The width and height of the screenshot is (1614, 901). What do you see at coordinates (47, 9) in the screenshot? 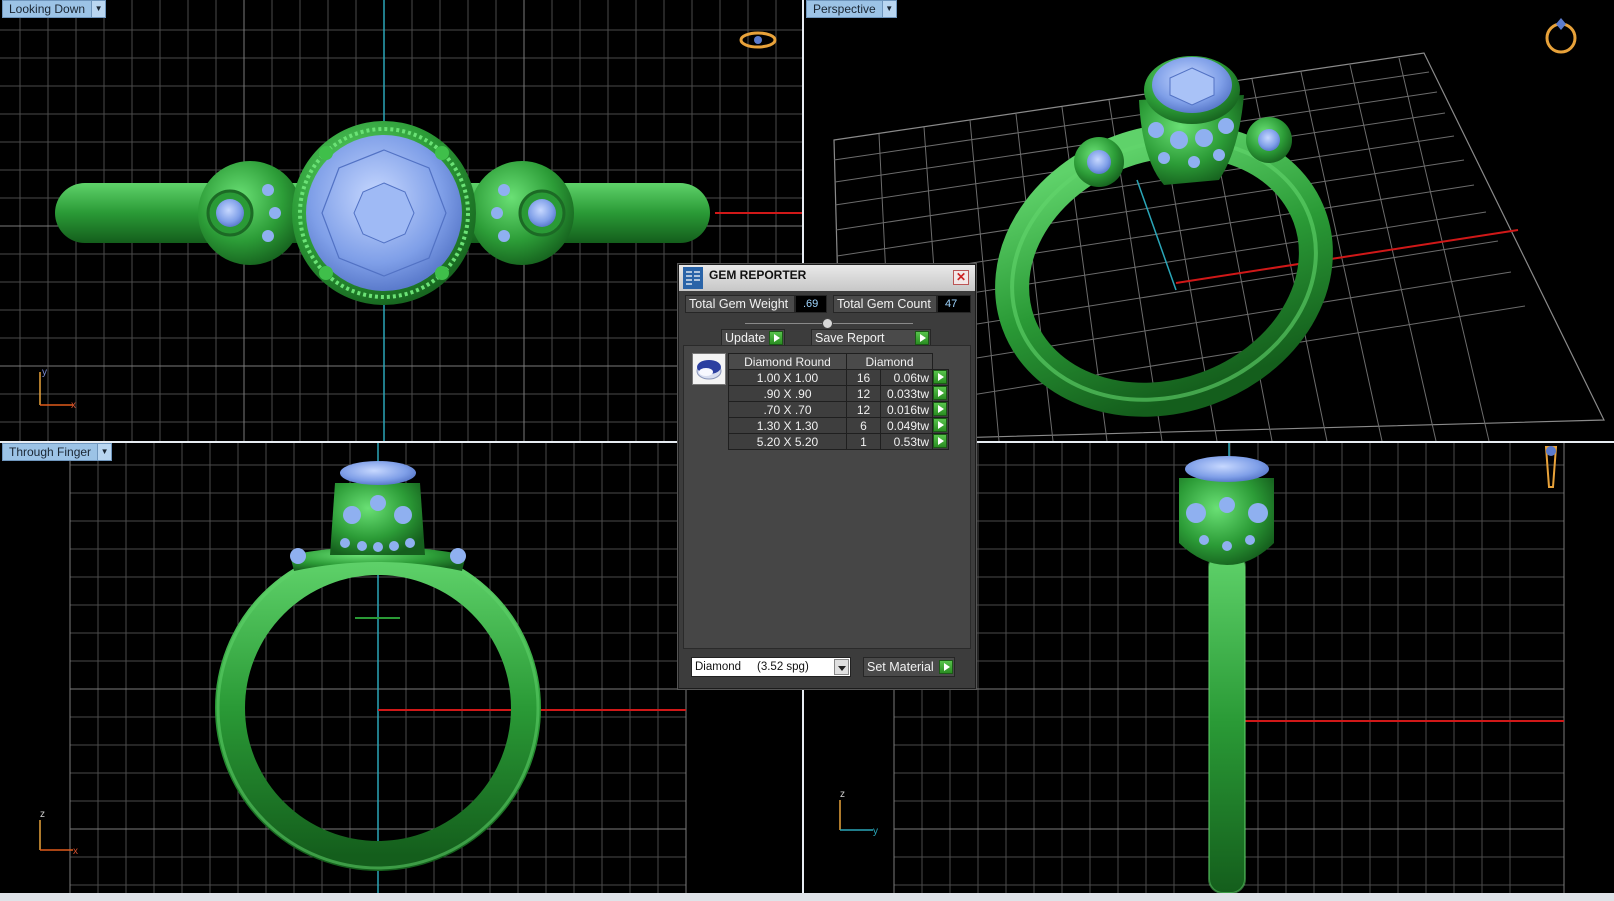
I see `viewport-title: Looking Down` at bounding box center [47, 9].